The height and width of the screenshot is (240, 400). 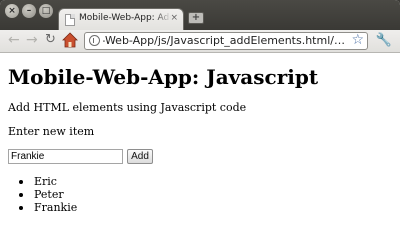 What do you see at coordinates (46, 11) in the screenshot?
I see `window-maximize-button: □` at bounding box center [46, 11].